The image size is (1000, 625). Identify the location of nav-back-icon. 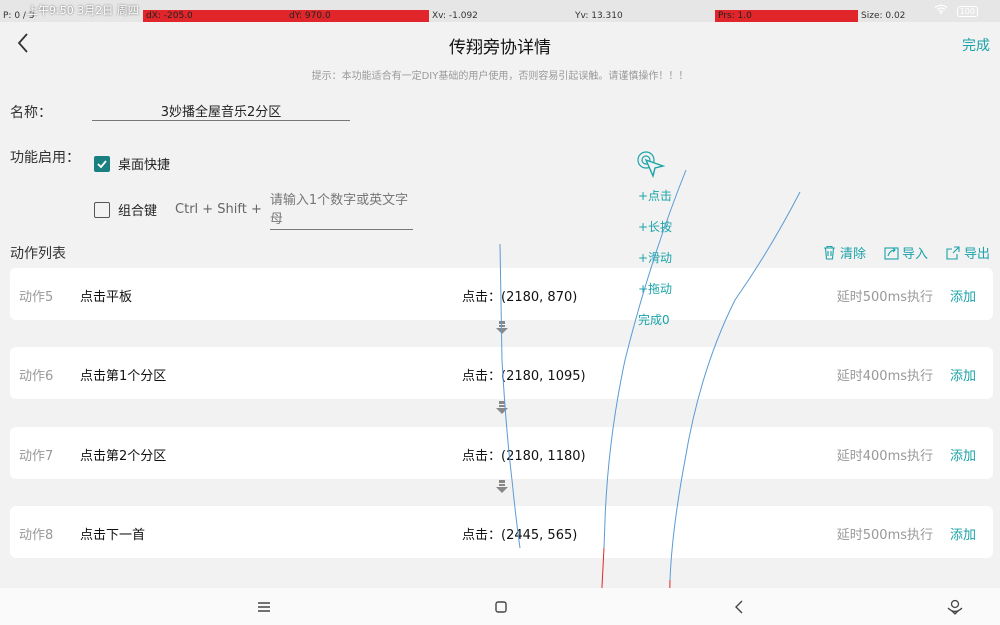
(740, 607).